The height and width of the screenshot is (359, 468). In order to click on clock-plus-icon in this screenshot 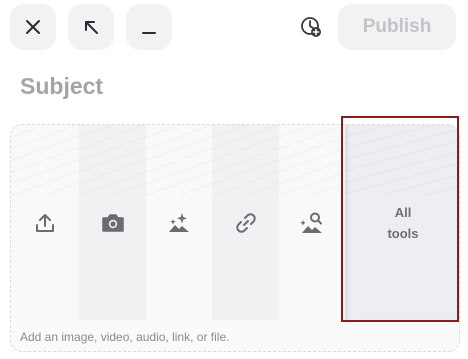, I will do `click(311, 27)`.